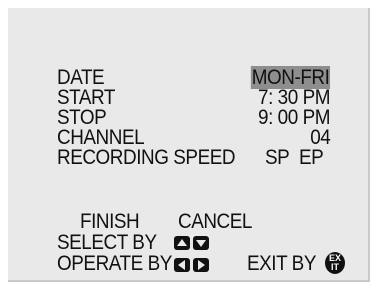 This screenshot has height=290, width=385. What do you see at coordinates (215, 221) in the screenshot?
I see `cancel-button: CANCEL` at bounding box center [215, 221].